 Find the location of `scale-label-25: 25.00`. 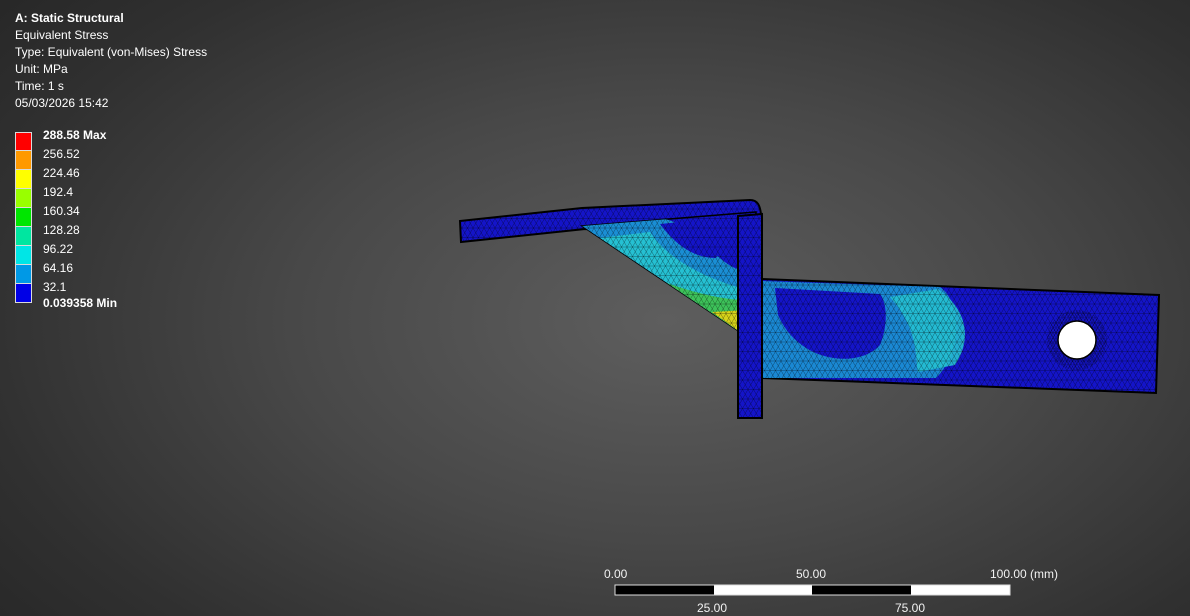

scale-label-25: 25.00 is located at coordinates (712, 608).